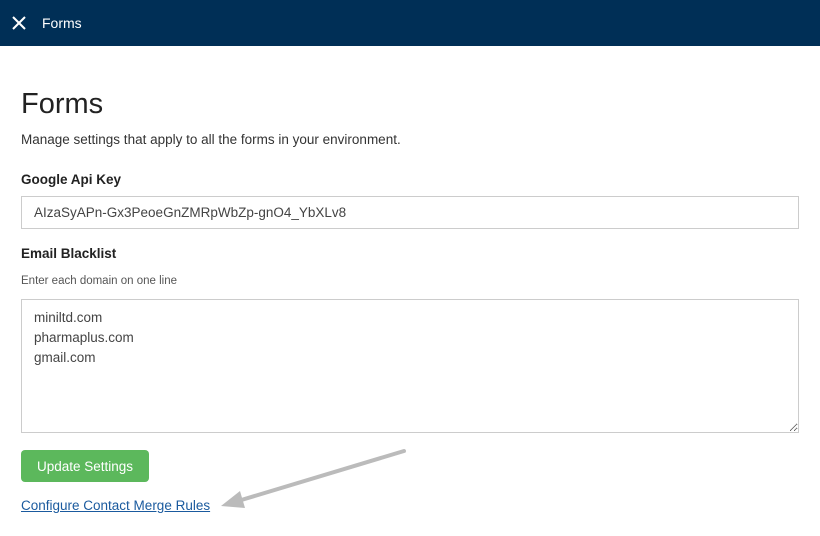 The width and height of the screenshot is (820, 536). Describe the element at coordinates (410, 23) in the screenshot. I see `top-bar: Forms` at that location.